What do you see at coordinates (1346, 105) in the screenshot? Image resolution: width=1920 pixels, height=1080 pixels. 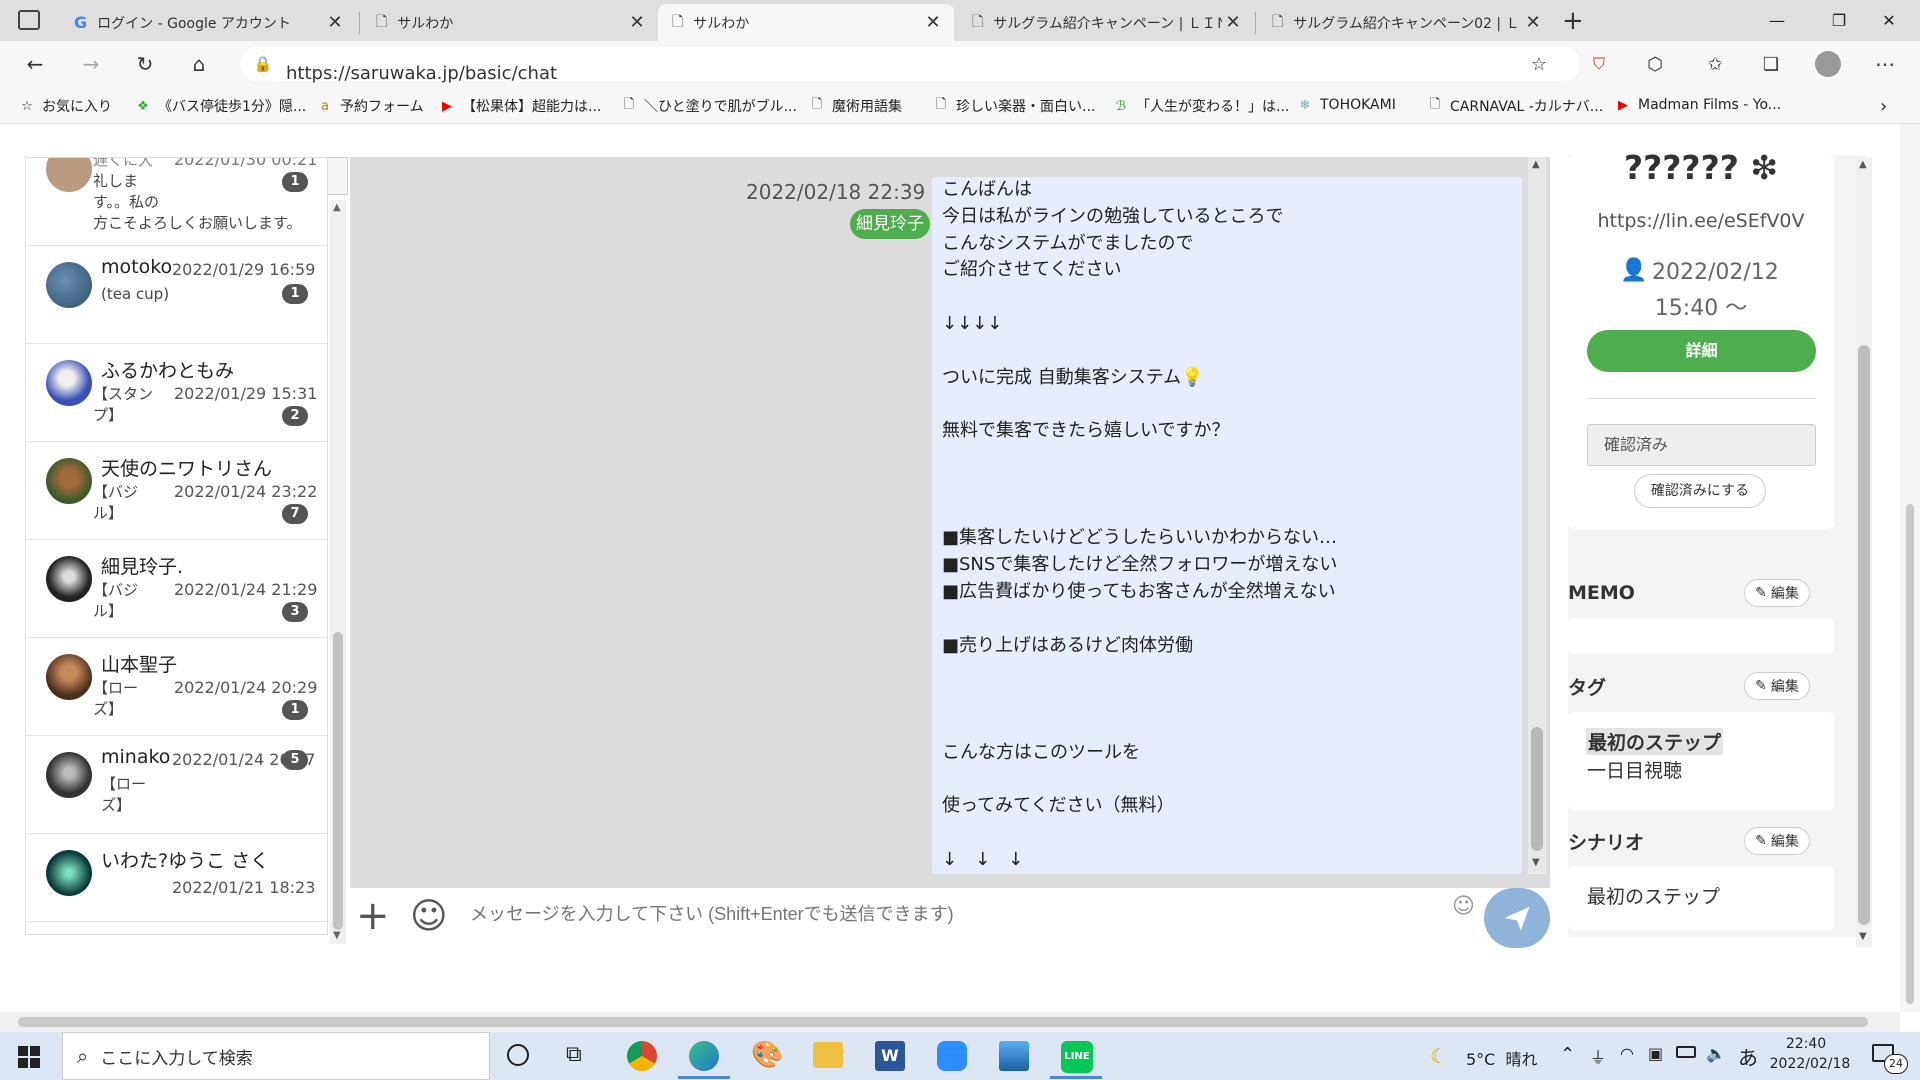 I see `bookmark-tohokami: ❄ TOHOKAMI` at bounding box center [1346, 105].